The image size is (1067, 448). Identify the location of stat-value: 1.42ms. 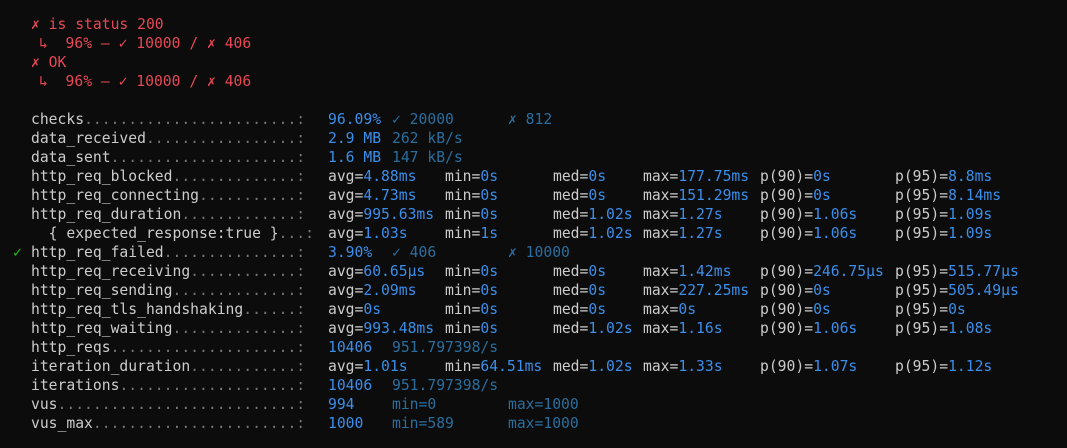
(705, 271).